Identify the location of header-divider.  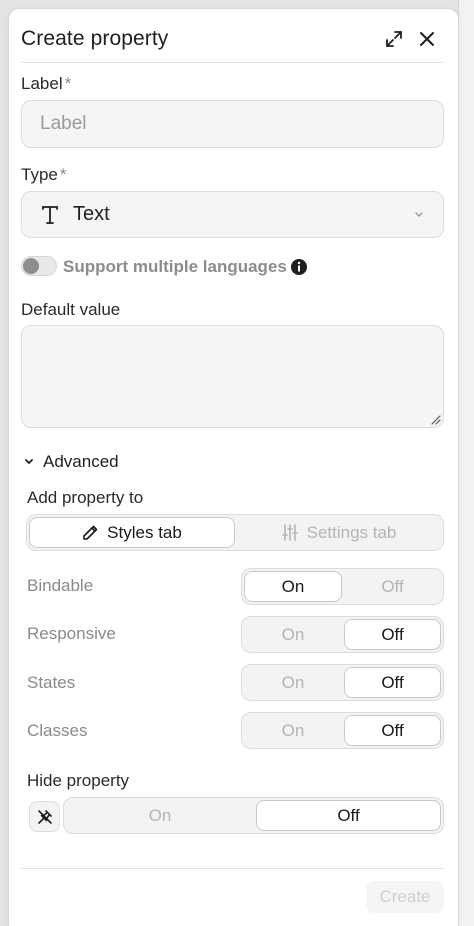
(232, 62).